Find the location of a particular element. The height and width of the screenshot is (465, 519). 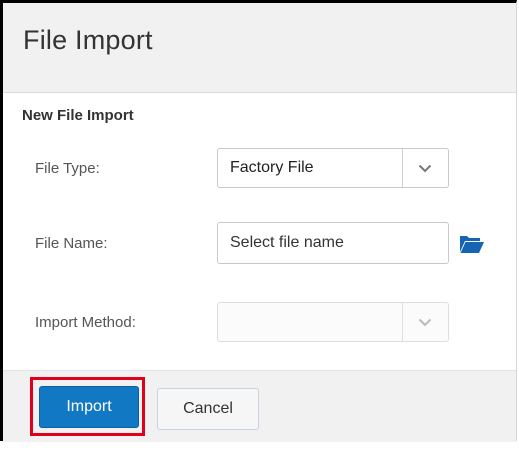

import-method-label: Import Method: is located at coordinates (85, 322).